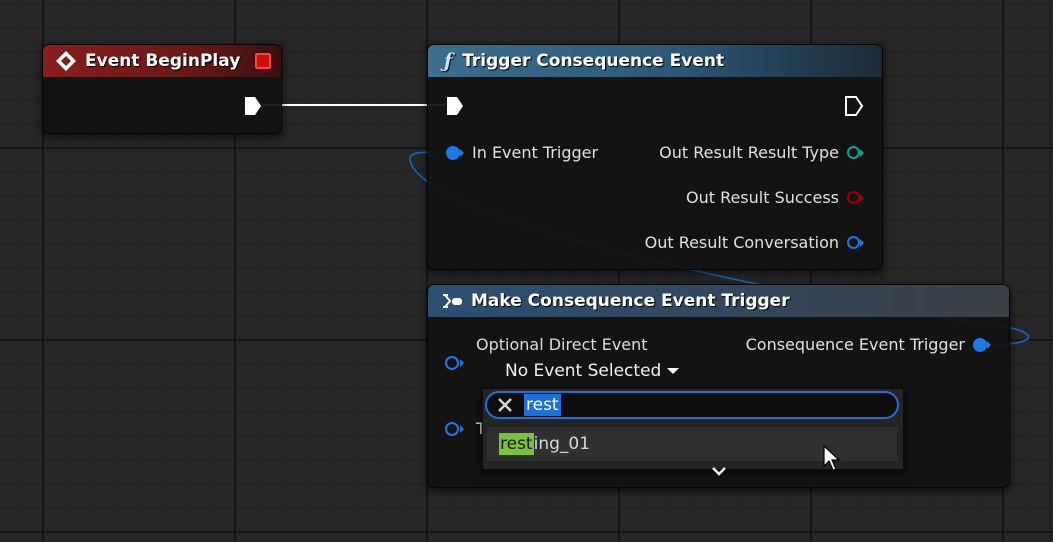  What do you see at coordinates (516, 444) in the screenshot?
I see `search-result-match: rest` at bounding box center [516, 444].